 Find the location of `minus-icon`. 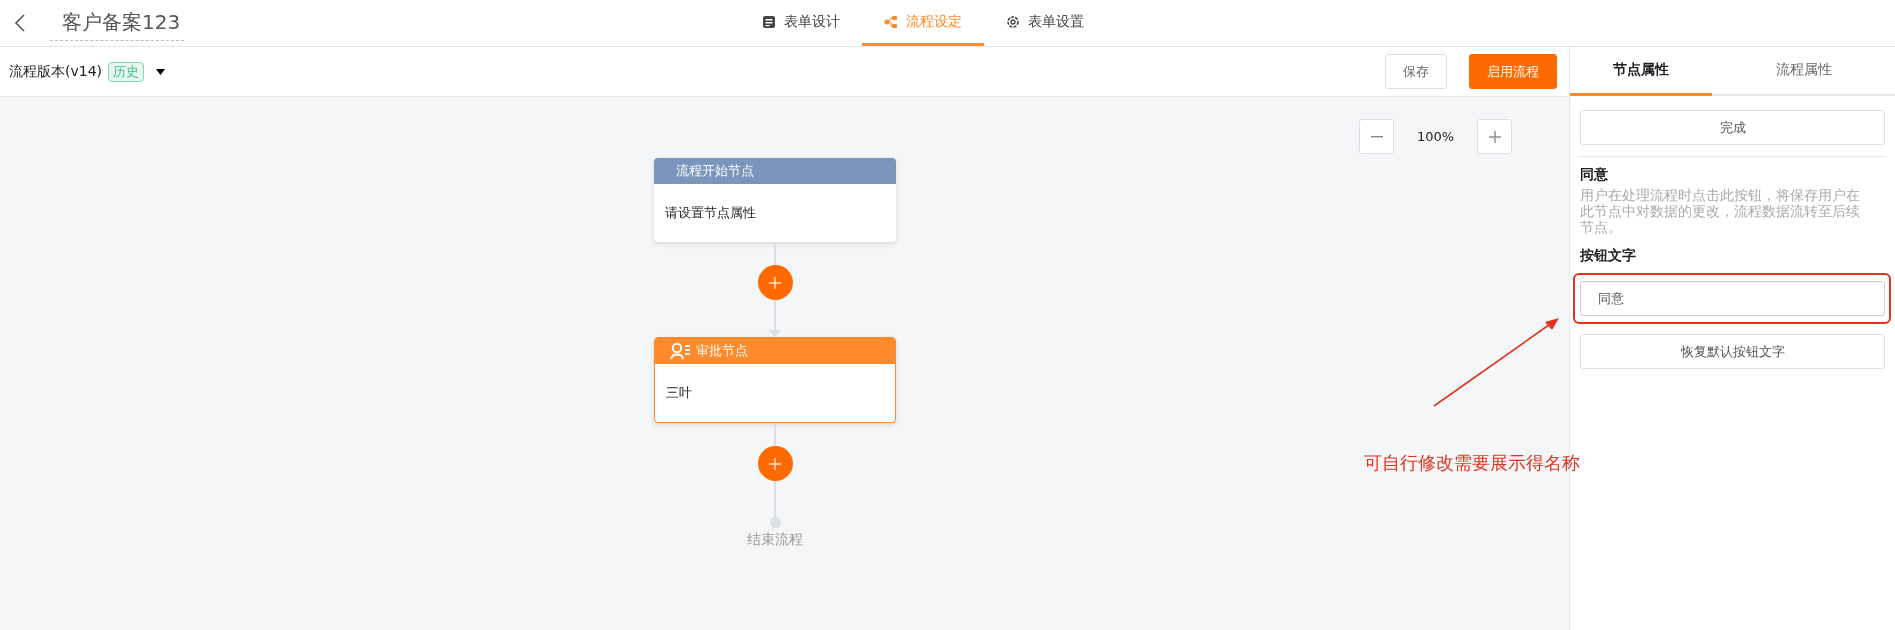

minus-icon is located at coordinates (1376, 136).